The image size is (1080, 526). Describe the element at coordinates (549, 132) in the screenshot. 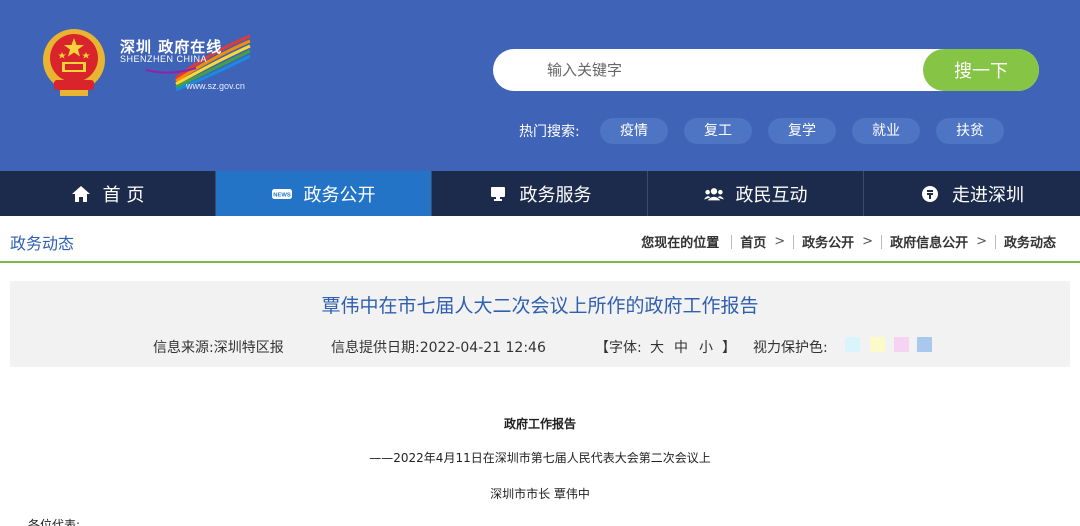

I see `hot-search-label: 热门搜索:` at that location.